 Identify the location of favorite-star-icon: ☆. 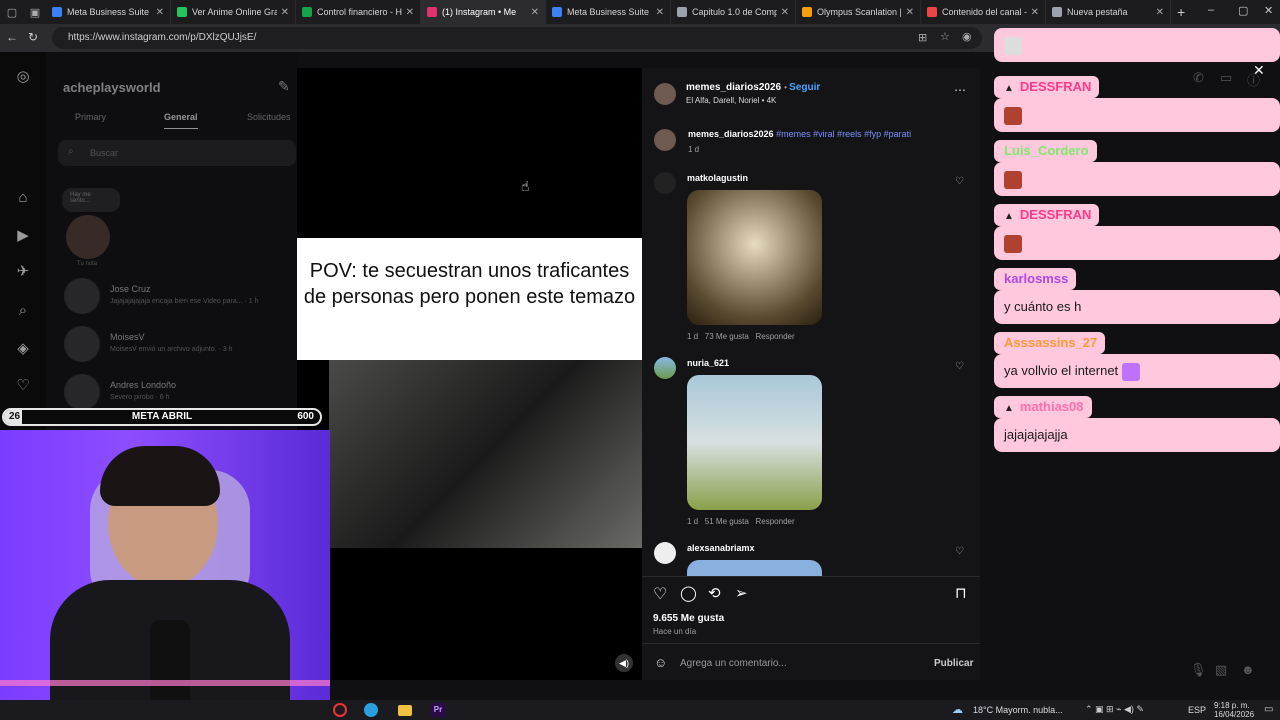
(945, 36).